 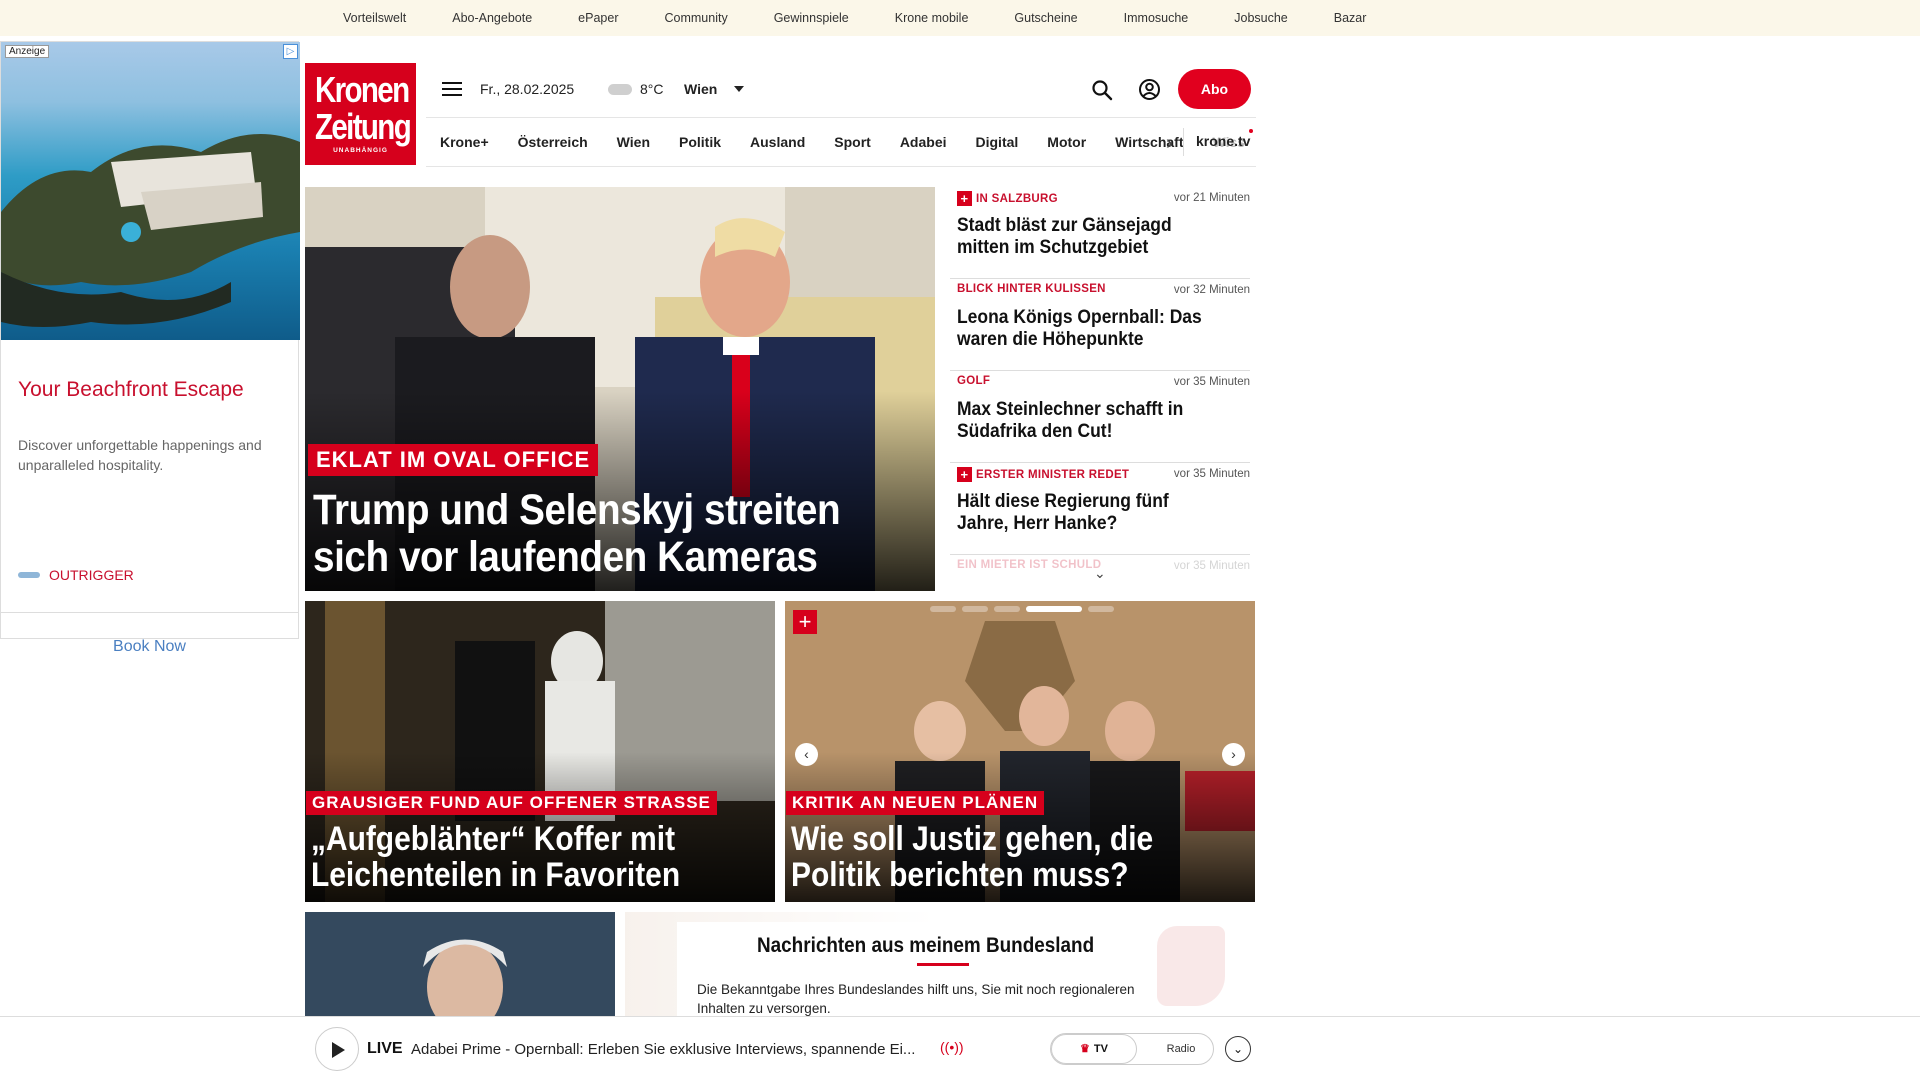 What do you see at coordinates (1211, 198) in the screenshot?
I see `news-time: vor 21 Minuten` at bounding box center [1211, 198].